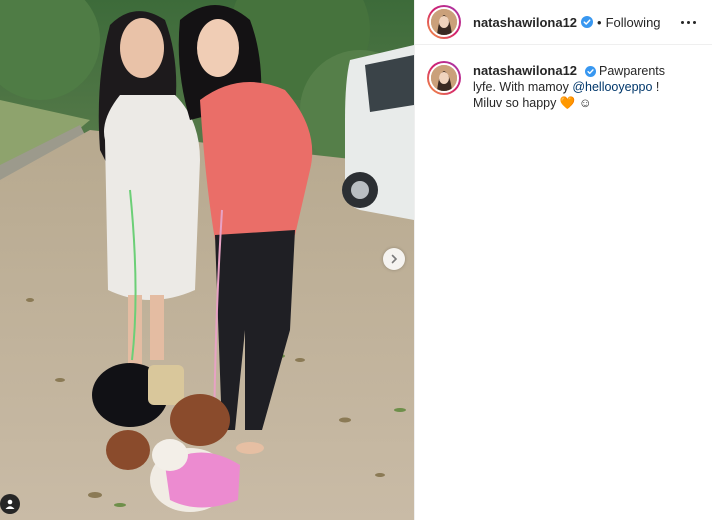 Image resolution: width=712 pixels, height=520 pixels. I want to click on user-tag-icon, so click(10, 504).